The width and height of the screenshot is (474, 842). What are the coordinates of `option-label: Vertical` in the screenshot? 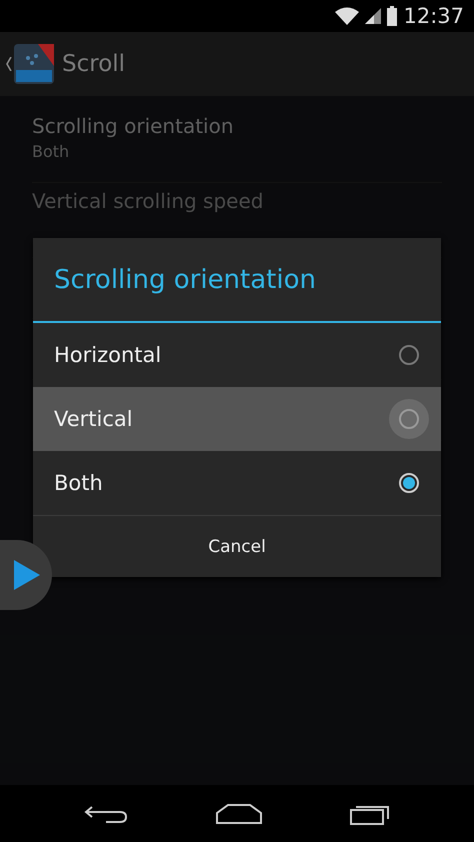 It's located at (93, 419).